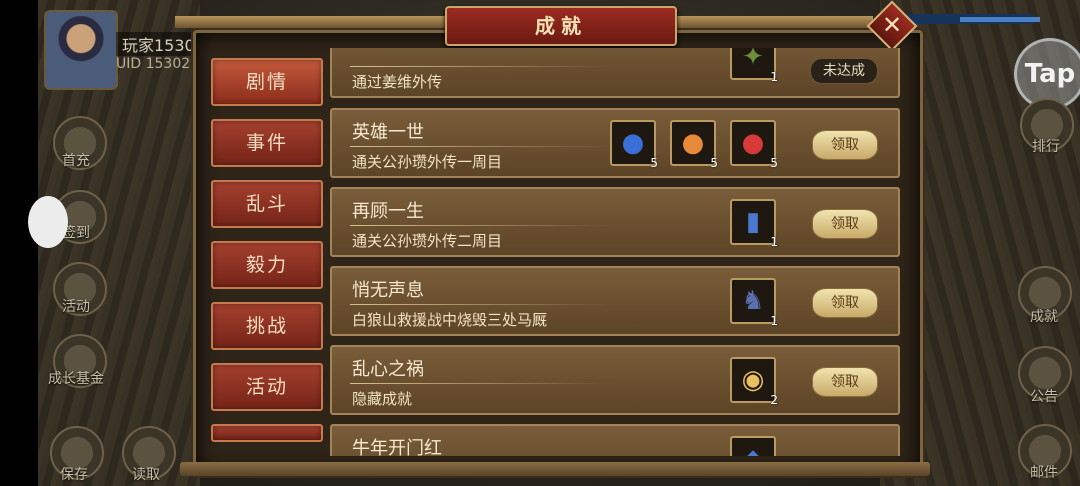 The image size is (1080, 486). I want to click on panel-bottom-frame, so click(555, 469).